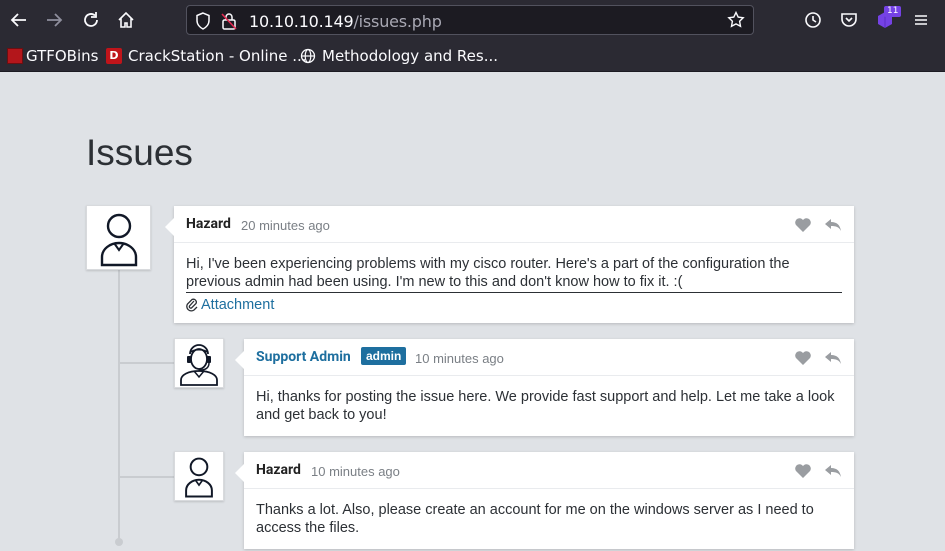 Image resolution: width=945 pixels, height=551 pixels. I want to click on url-path: /issues.php, so click(397, 21).